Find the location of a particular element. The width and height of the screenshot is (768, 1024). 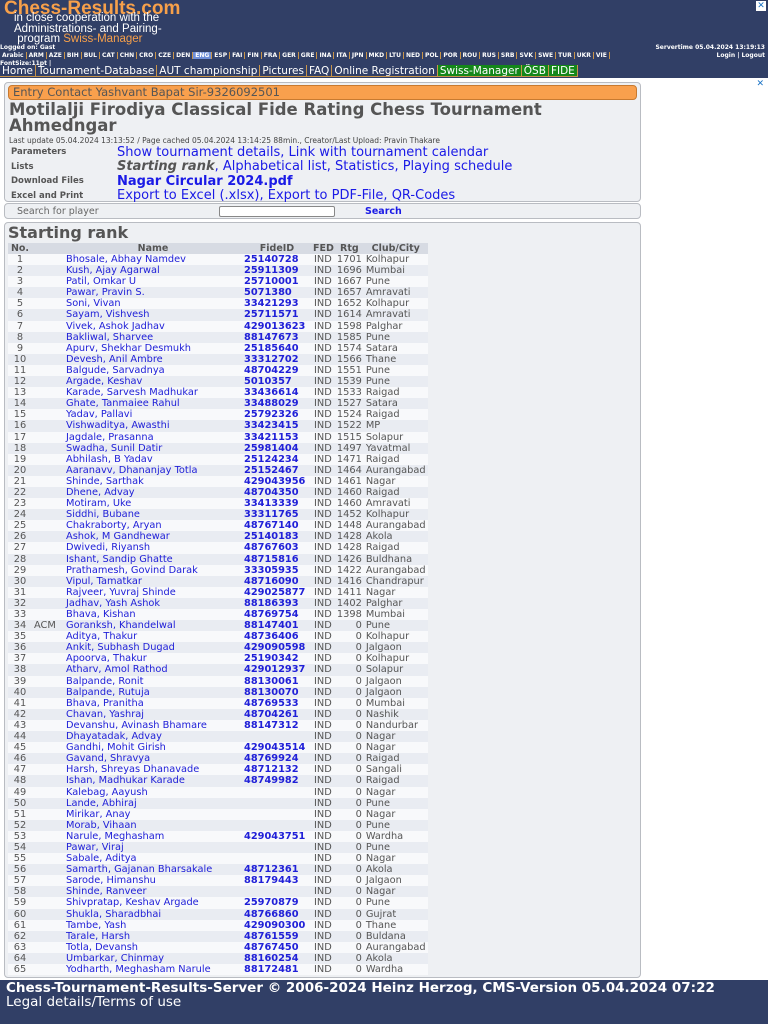

language-ukr: UKR is located at coordinates (584, 55).